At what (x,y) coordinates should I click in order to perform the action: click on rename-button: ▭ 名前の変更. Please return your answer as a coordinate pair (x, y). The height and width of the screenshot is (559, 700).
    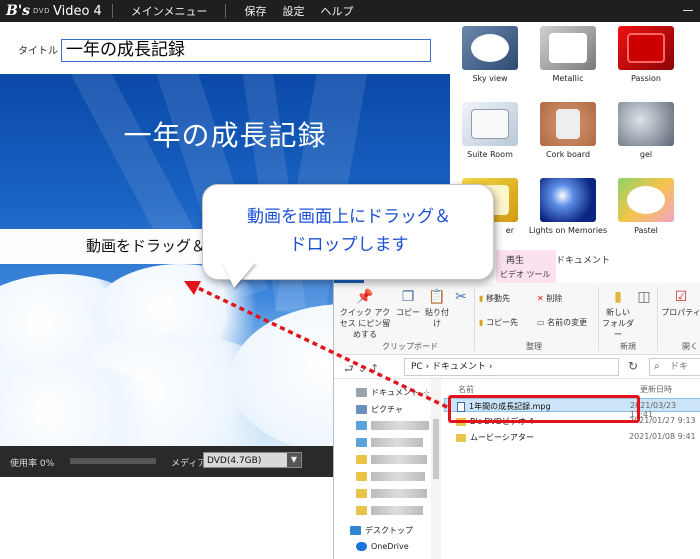
    Looking at the image, I should click on (562, 322).